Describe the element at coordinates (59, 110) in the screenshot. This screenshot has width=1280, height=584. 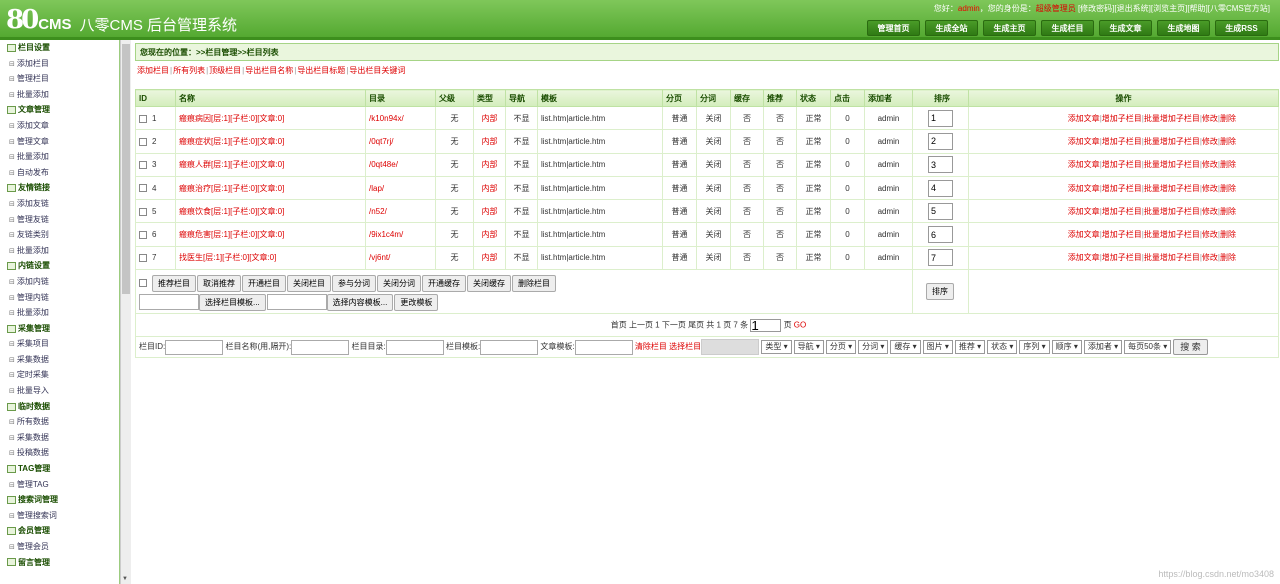
I see `sidebar-group: 文章管理` at that location.